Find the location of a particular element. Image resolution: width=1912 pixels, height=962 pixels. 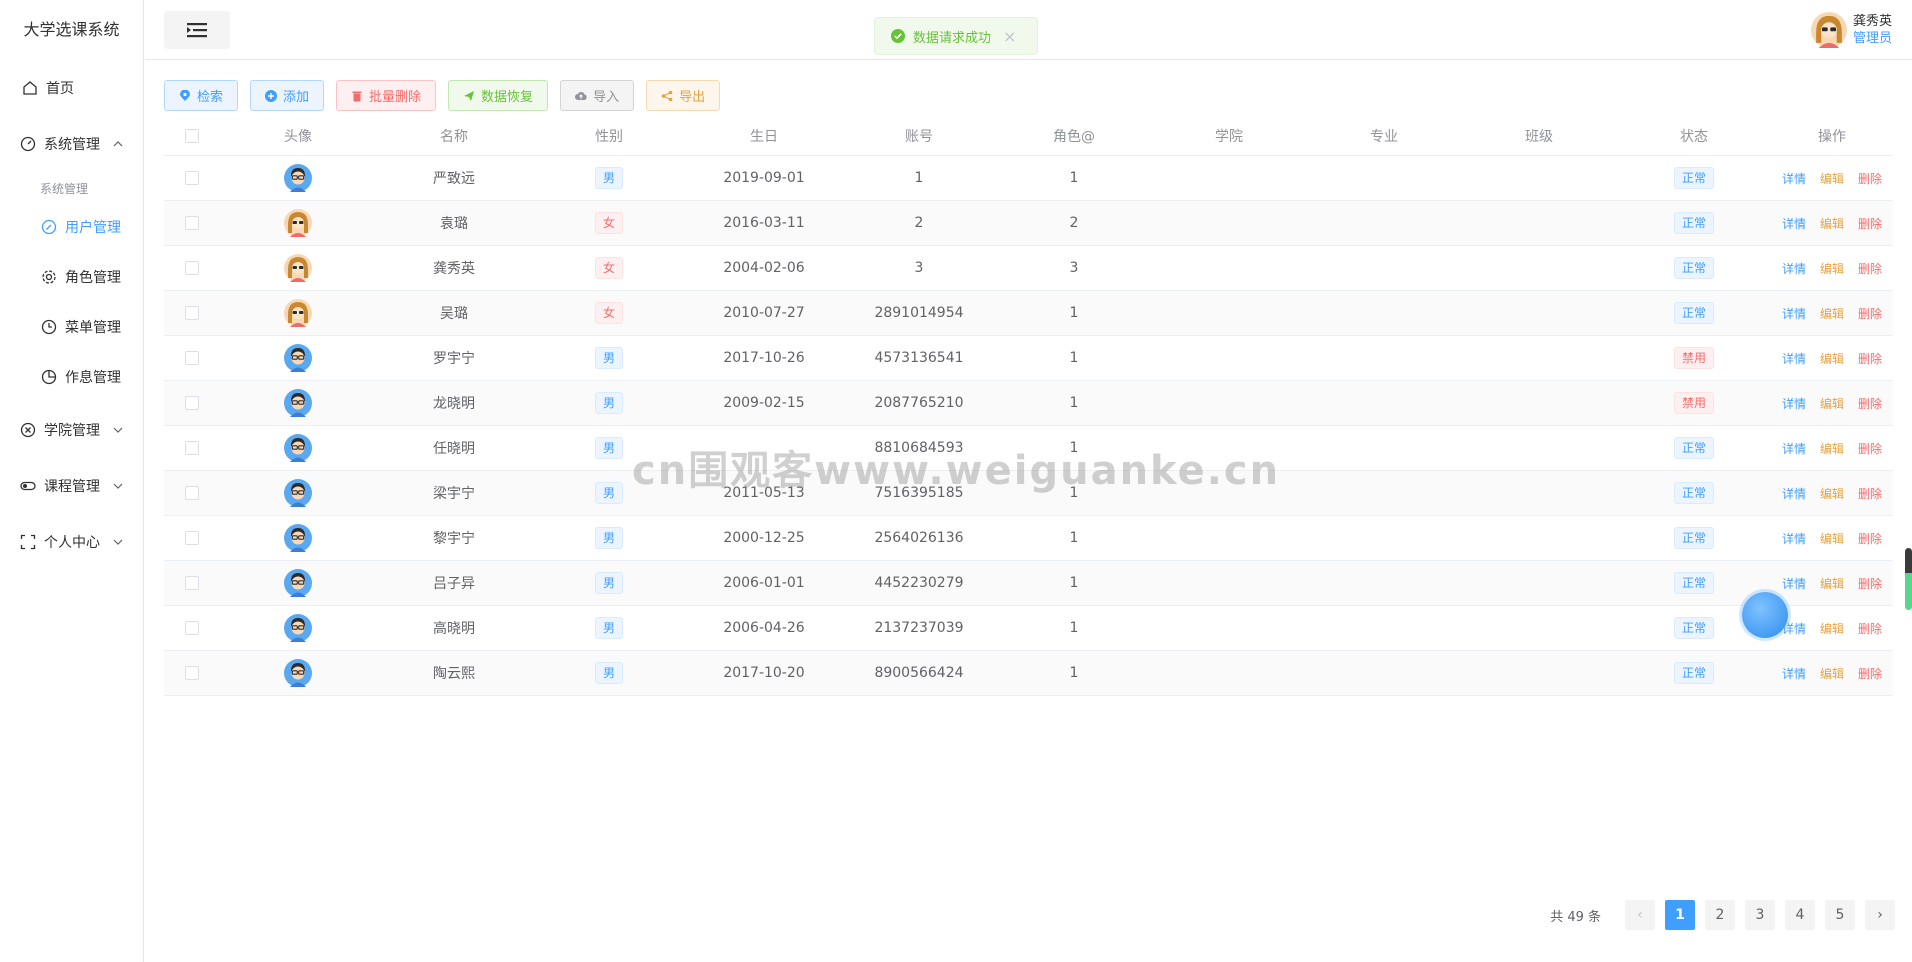

sidebar-item-menu-mgmt: 菜单管理 is located at coordinates (71, 327).